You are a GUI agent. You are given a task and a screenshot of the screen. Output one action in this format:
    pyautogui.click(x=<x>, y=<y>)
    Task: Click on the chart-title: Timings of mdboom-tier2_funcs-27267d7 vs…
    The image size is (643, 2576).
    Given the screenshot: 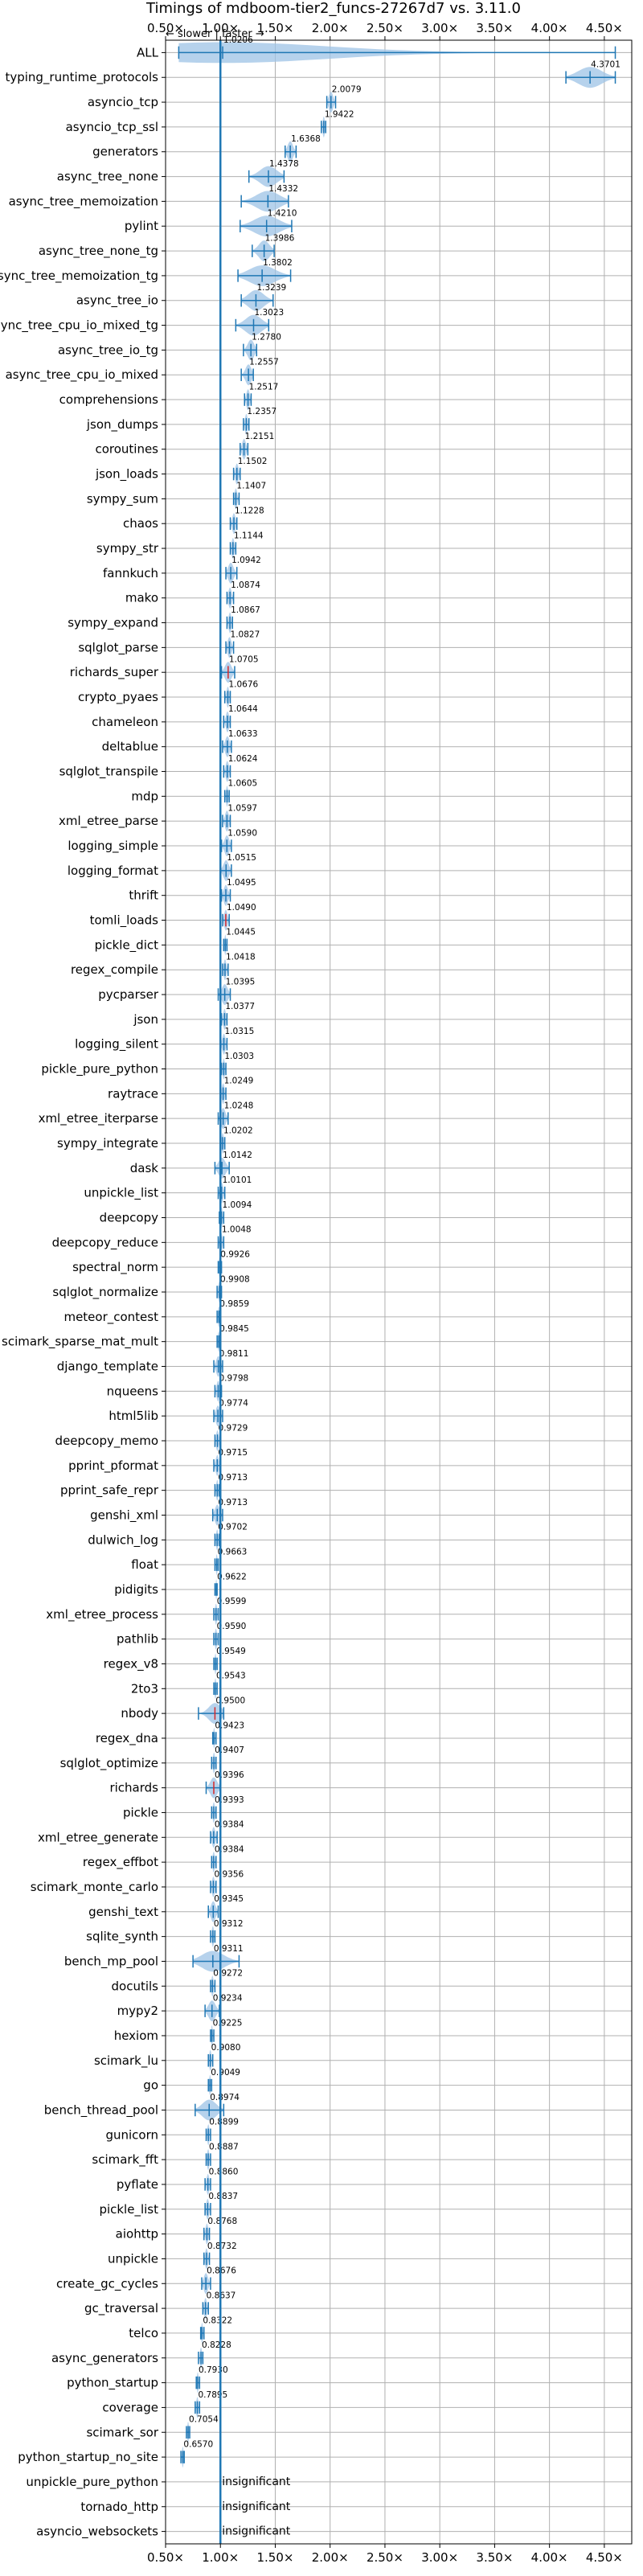 What is the action you would take?
    pyautogui.click(x=333, y=8)
    